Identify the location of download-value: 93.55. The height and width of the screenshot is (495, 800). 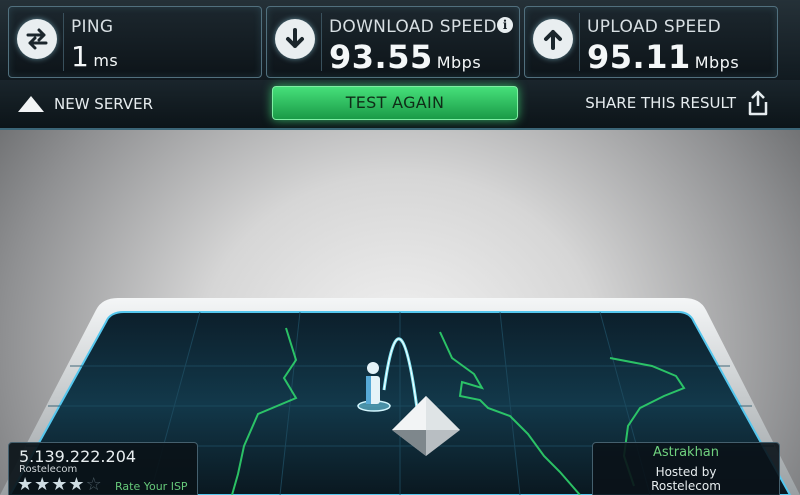
(381, 57).